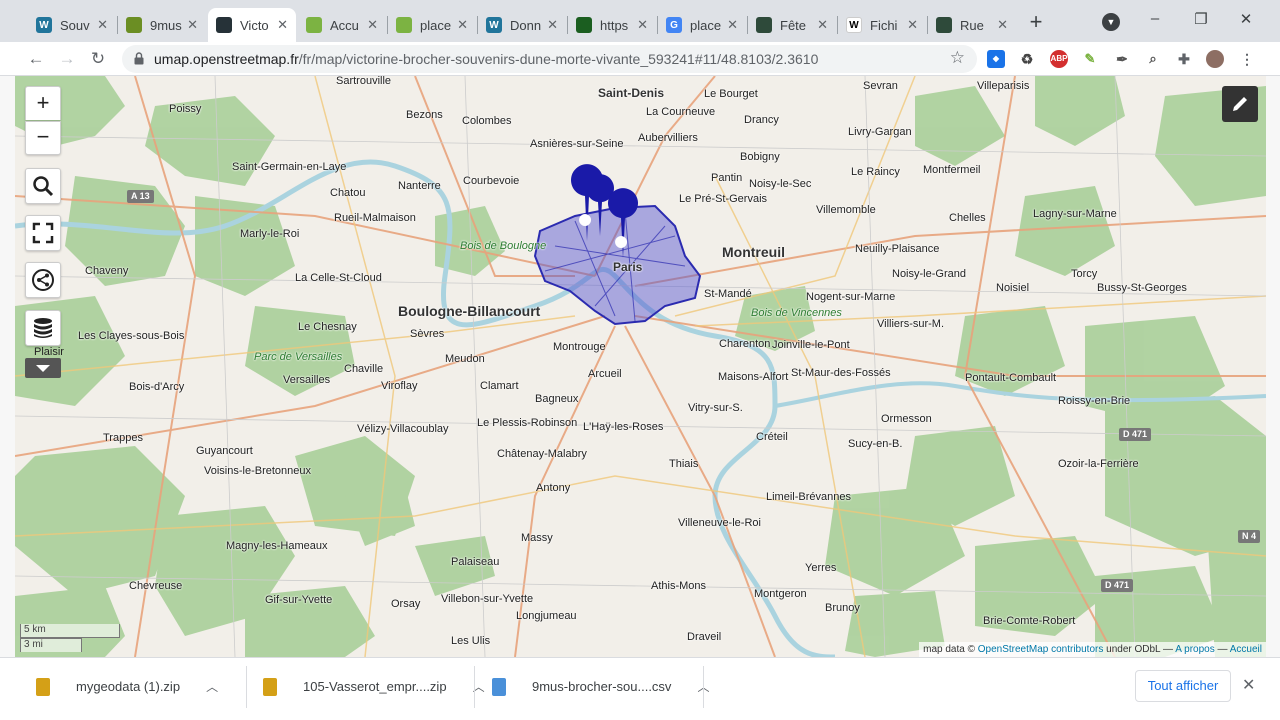  What do you see at coordinates (43, 138) in the screenshot?
I see `zoom-out-button: −` at bounding box center [43, 138].